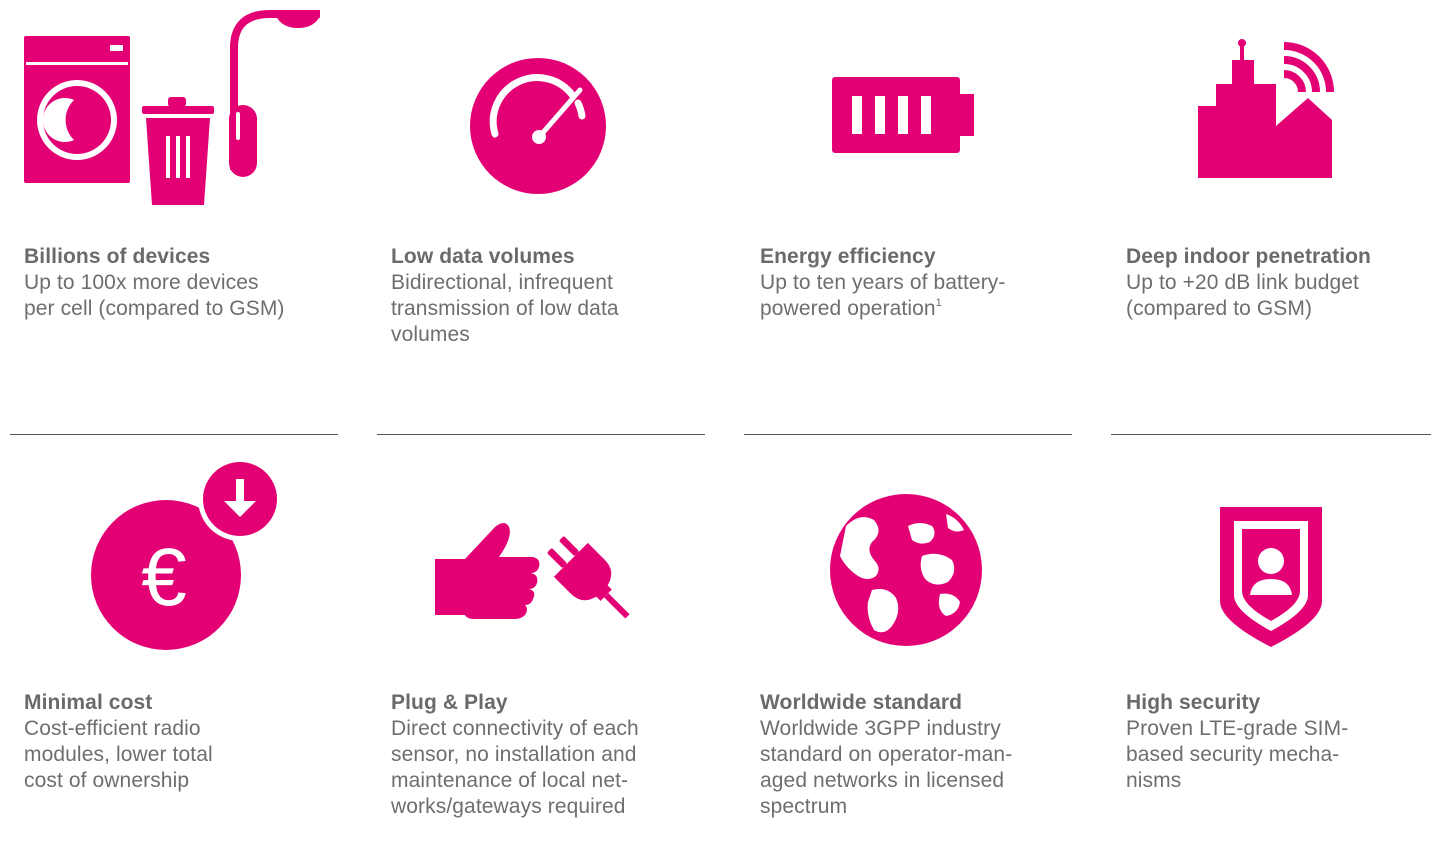  I want to click on thumbs-up-plug-icon, so click(556, 555).